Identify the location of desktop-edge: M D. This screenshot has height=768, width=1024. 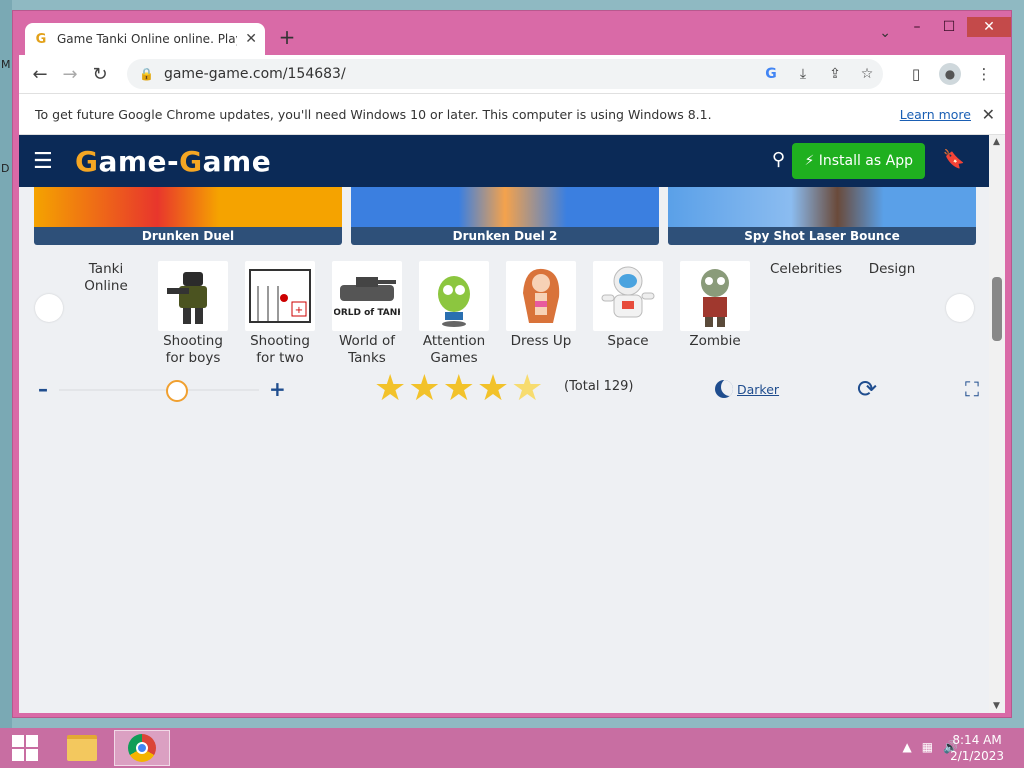
(6, 365).